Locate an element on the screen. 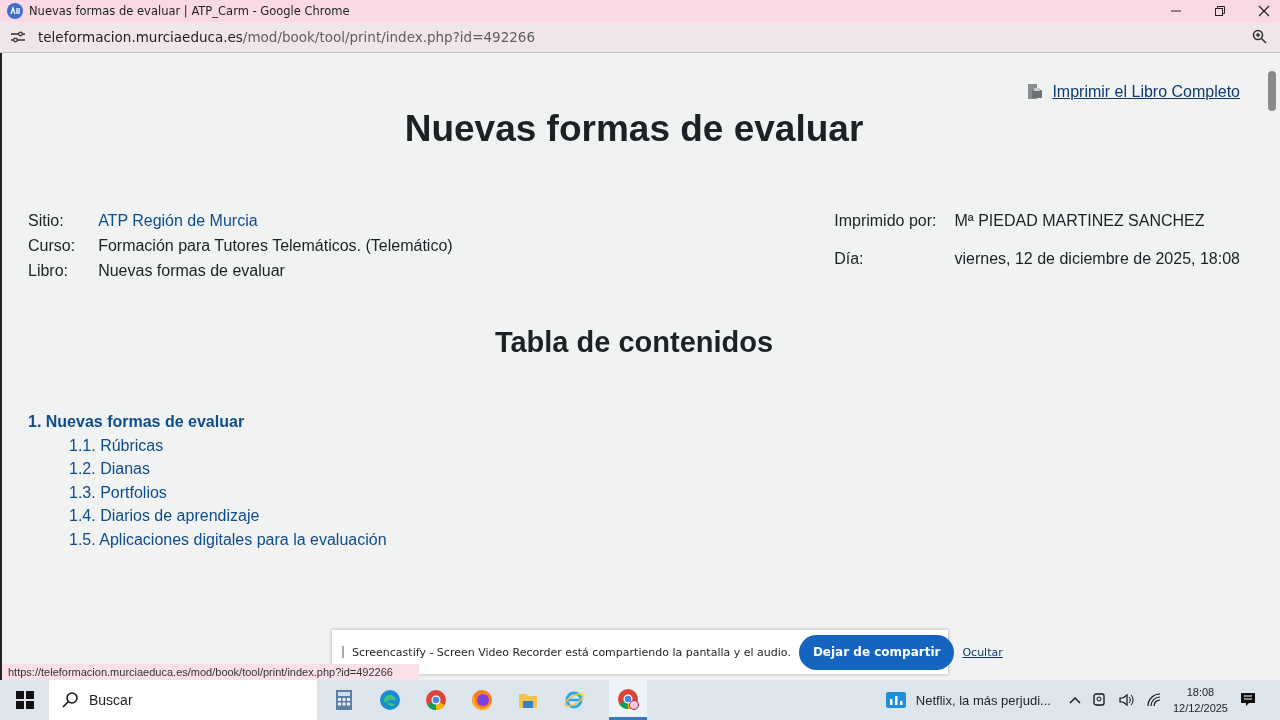 The image size is (1280, 720). info-value: viernes, 12 de diciembre de 2025, 18:08 is located at coordinates (1097, 259).